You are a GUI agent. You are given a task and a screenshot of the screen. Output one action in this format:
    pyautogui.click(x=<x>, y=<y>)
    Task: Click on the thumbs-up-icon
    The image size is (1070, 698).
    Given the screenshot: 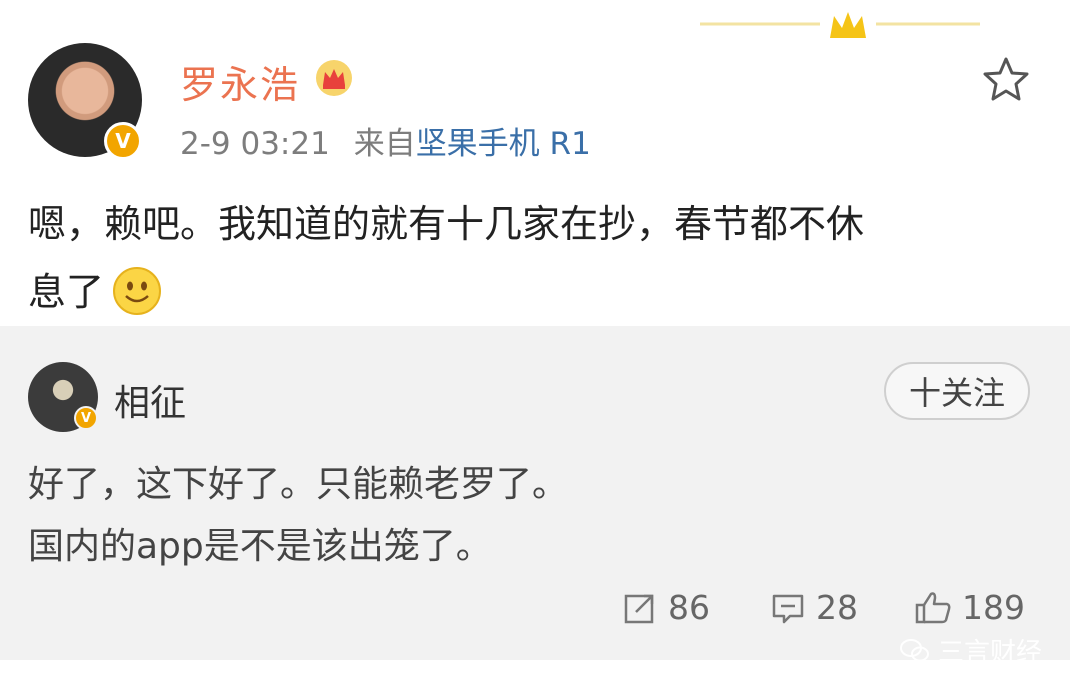 What is the action you would take?
    pyautogui.click(x=933, y=607)
    